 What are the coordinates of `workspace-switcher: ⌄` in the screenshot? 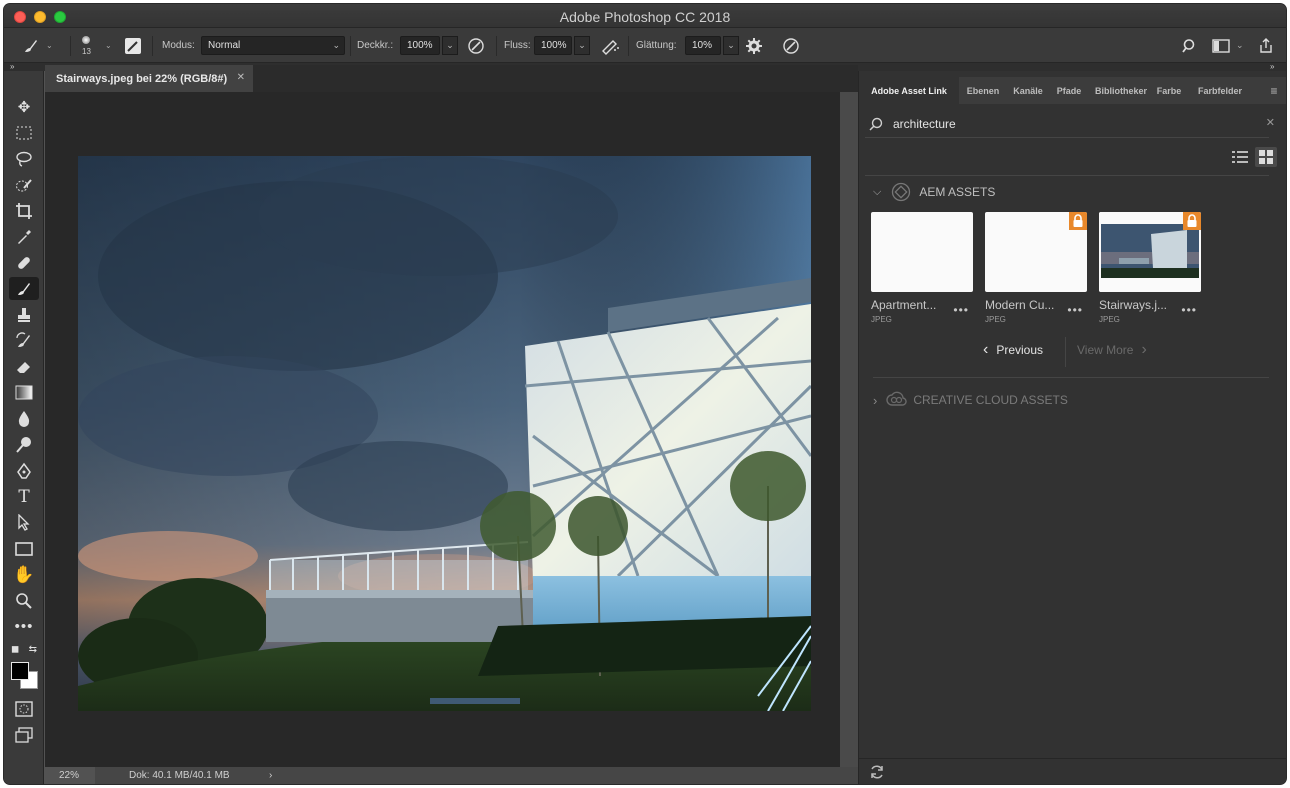 It's located at (1228, 45).